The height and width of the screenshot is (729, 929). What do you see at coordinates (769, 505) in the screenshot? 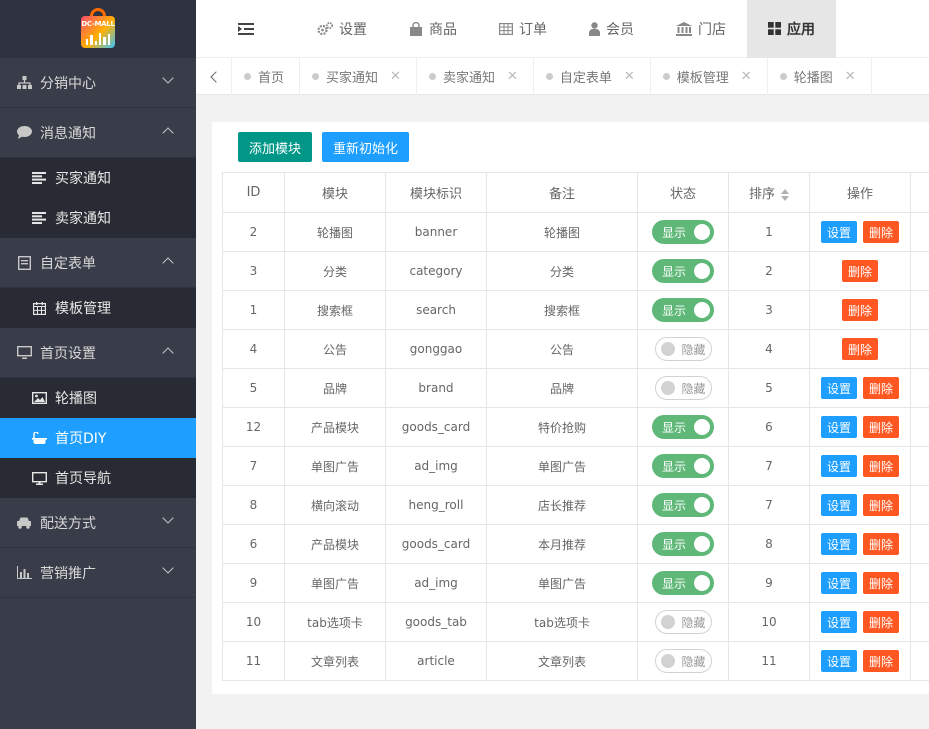
I see `cell-sort: 7` at bounding box center [769, 505].